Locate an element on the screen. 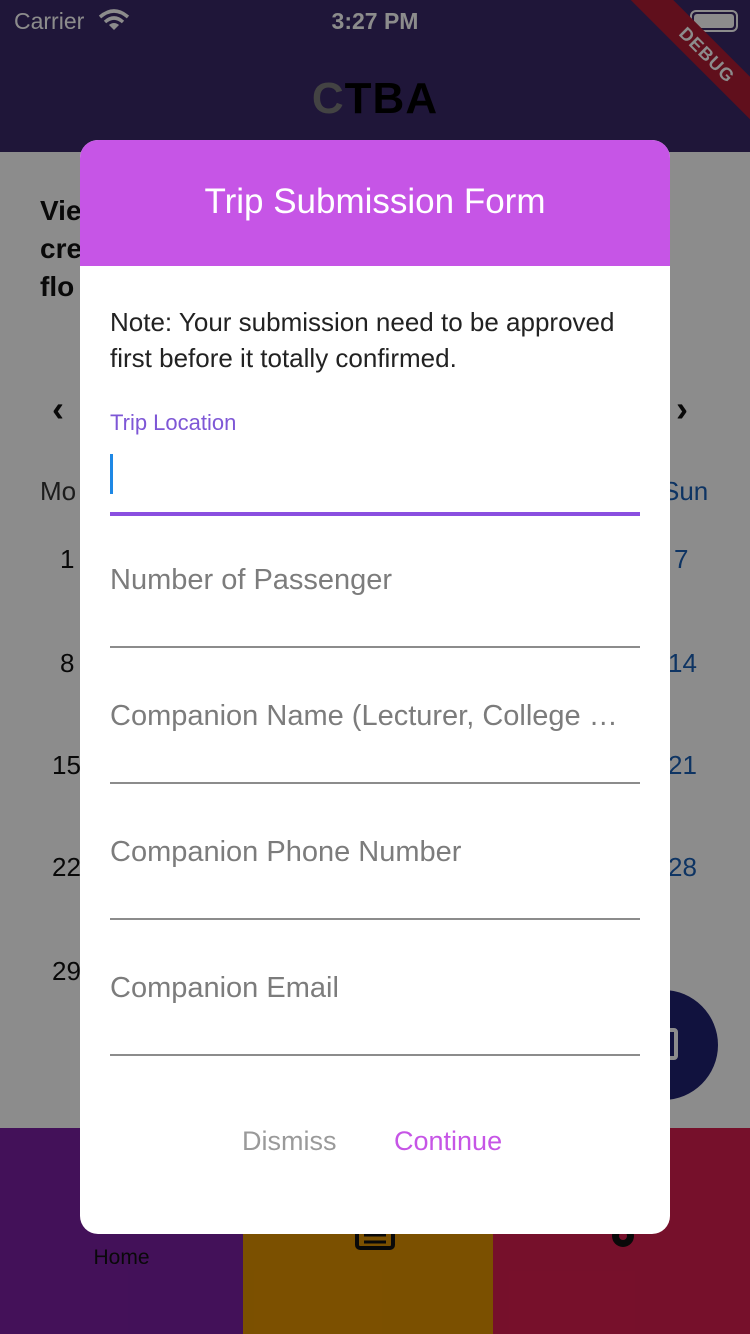 The width and height of the screenshot is (750, 1334). companion-email-placeholder: Companion Email is located at coordinates (224, 988).